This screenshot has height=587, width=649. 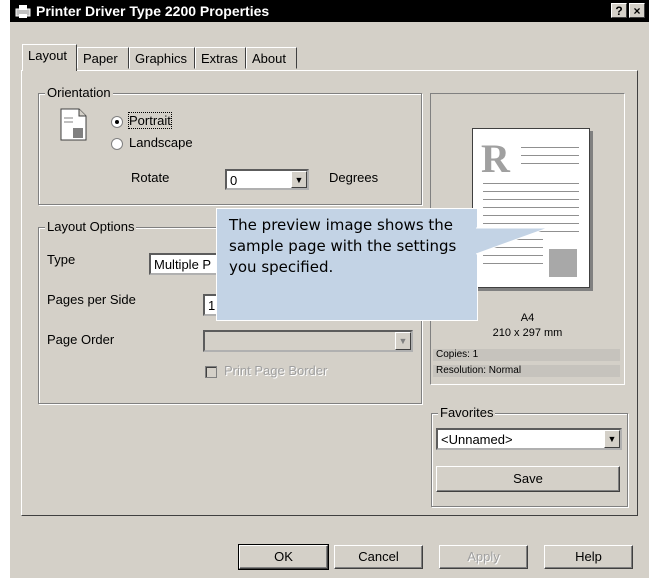 What do you see at coordinates (23, 11) in the screenshot?
I see `printer-icon` at bounding box center [23, 11].